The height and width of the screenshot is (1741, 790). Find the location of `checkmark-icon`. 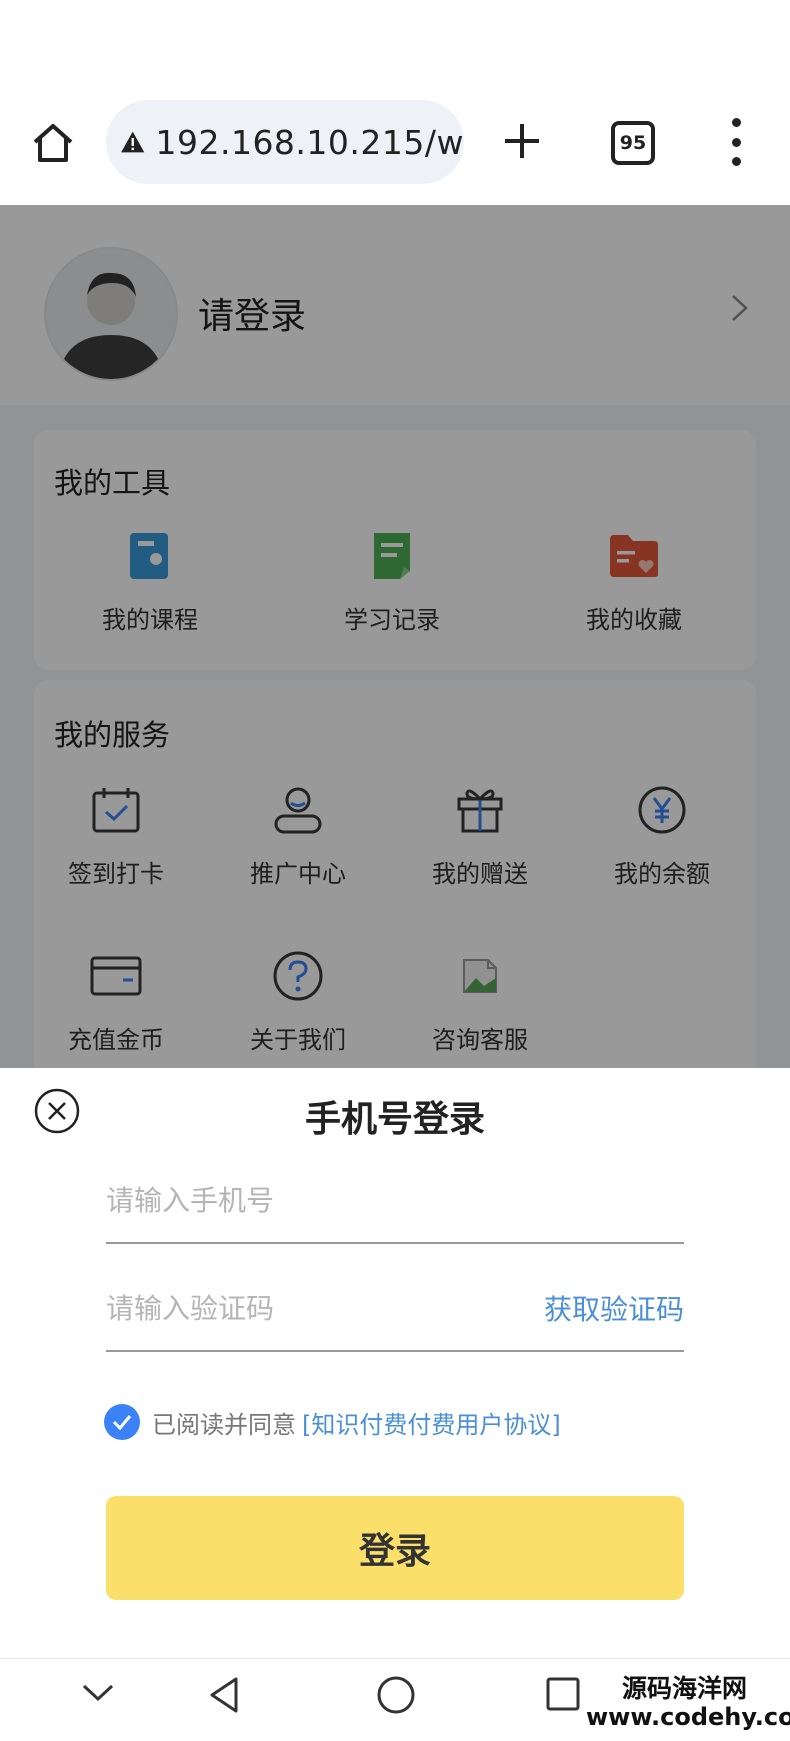

checkmark-icon is located at coordinates (122, 1423).